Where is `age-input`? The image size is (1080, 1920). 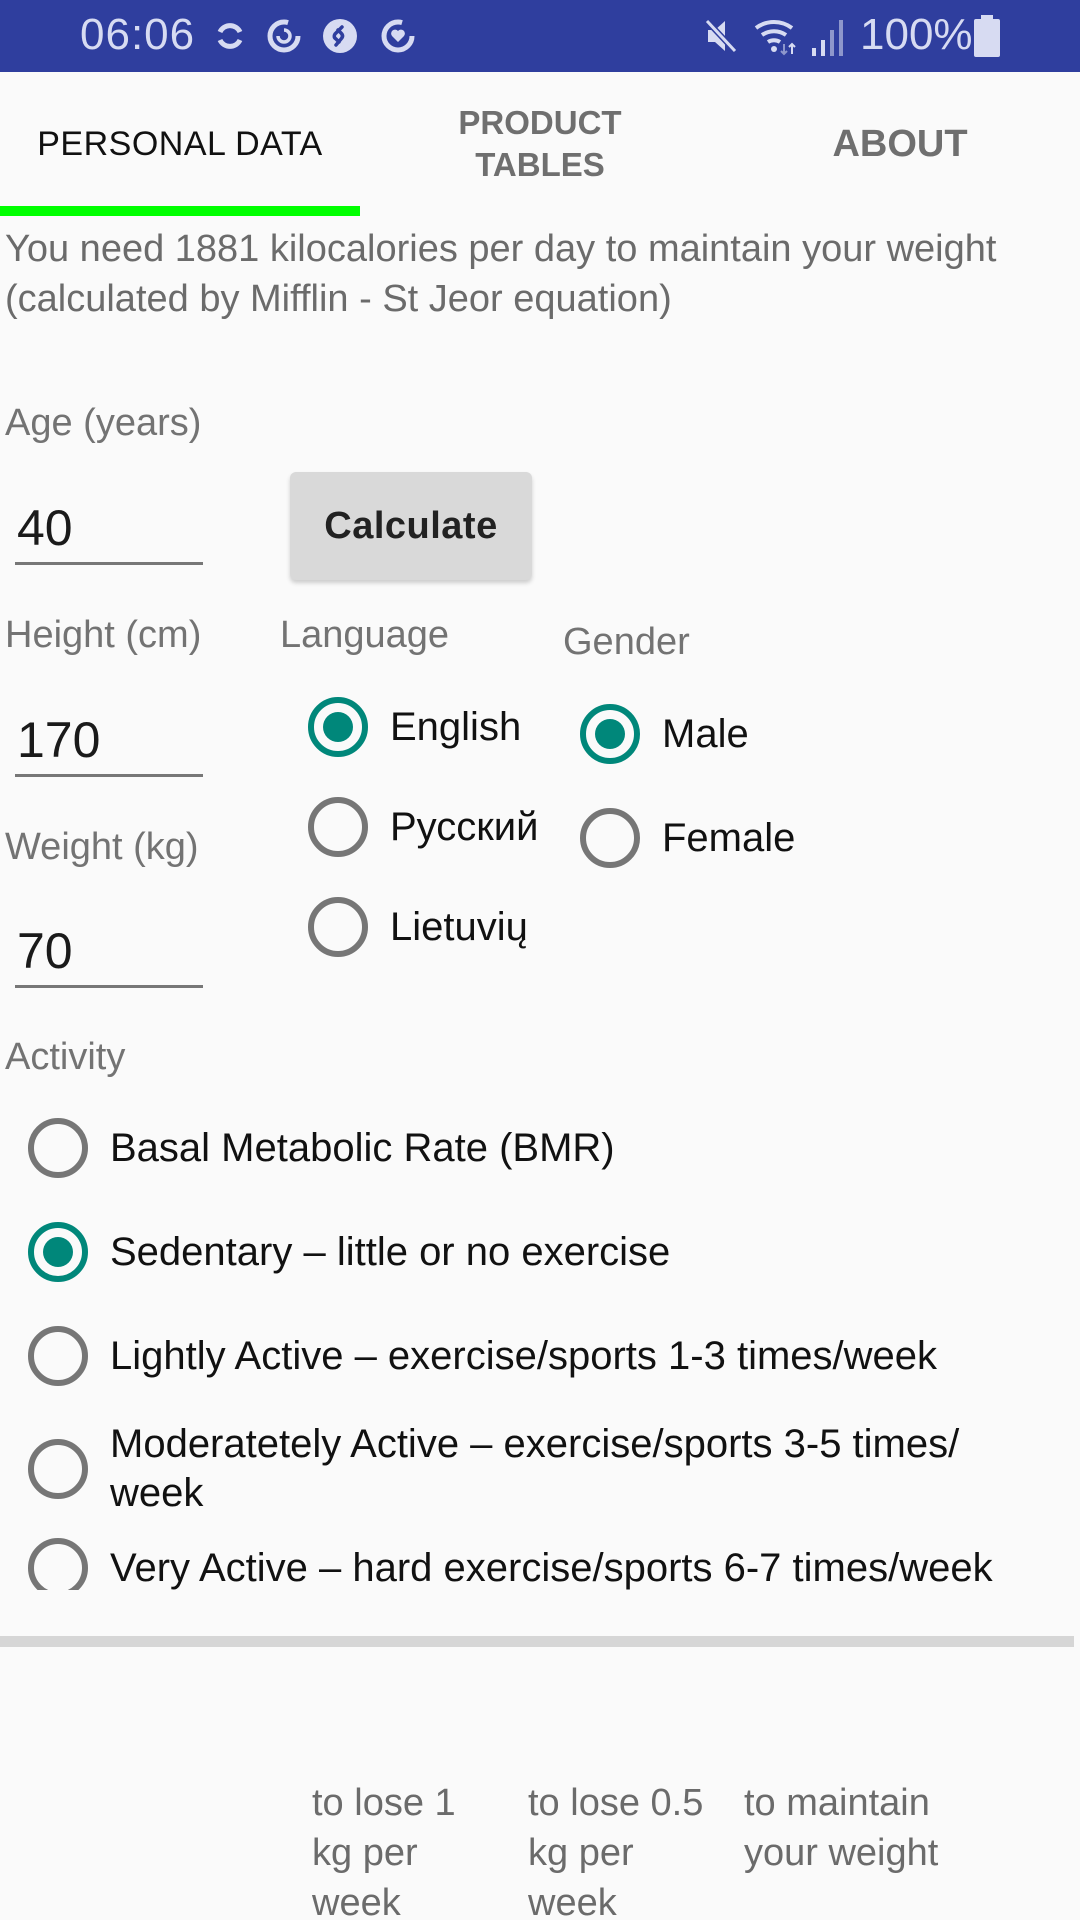 age-input is located at coordinates (109, 528).